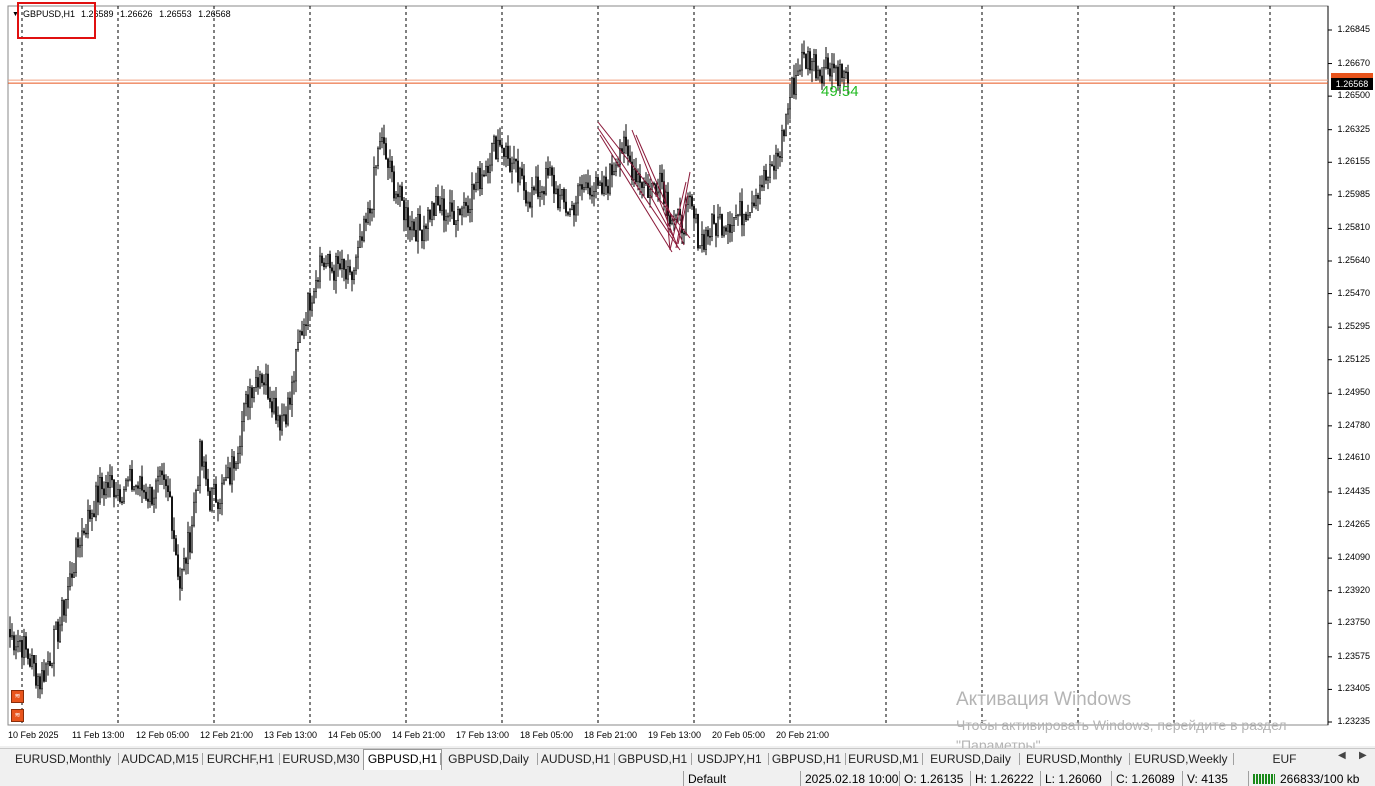 This screenshot has height=786, width=1375. What do you see at coordinates (1342, 755) in the screenshot?
I see `tab-scroll-left-icon: ◀` at bounding box center [1342, 755].